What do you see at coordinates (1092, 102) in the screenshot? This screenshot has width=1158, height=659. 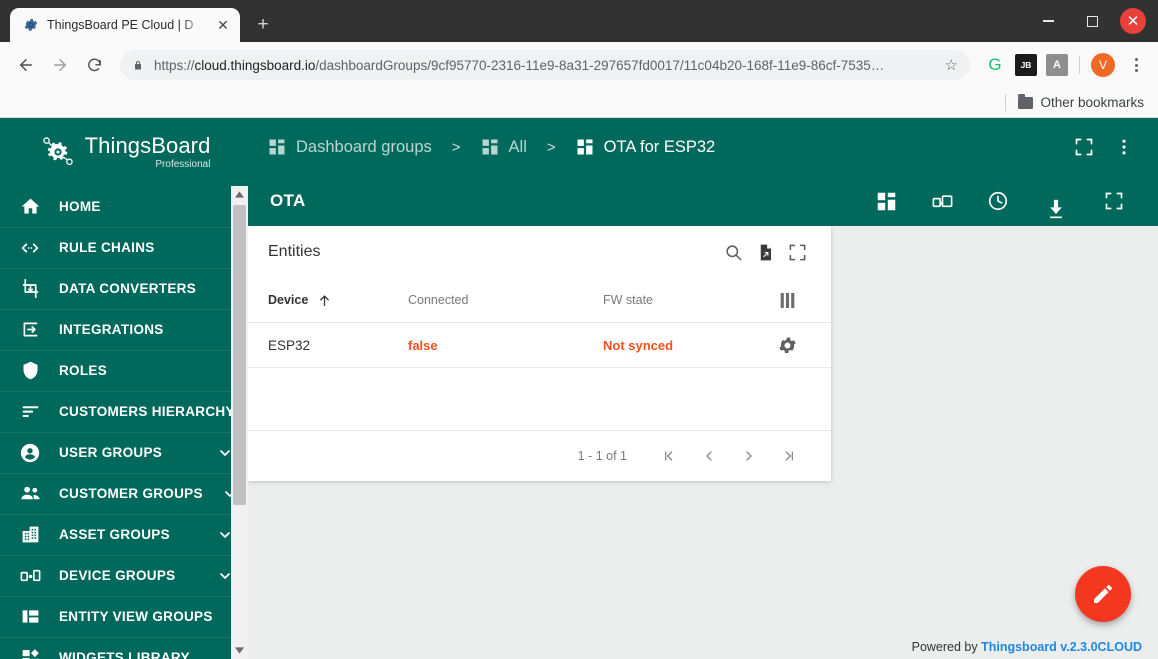 I see `other-bookmarks-label: Other bookmarks` at bounding box center [1092, 102].